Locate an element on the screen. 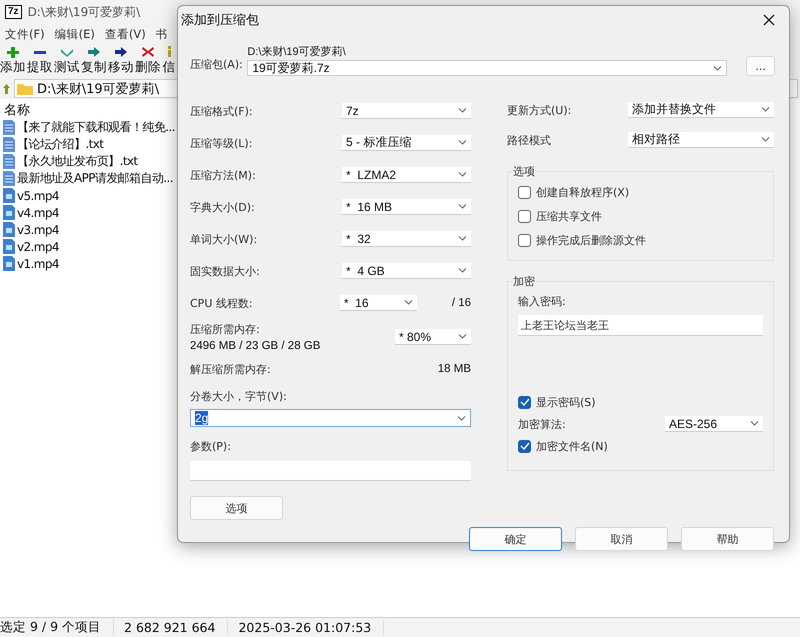 This screenshot has width=800, height=637. app-logo: 7z is located at coordinates (13, 12).